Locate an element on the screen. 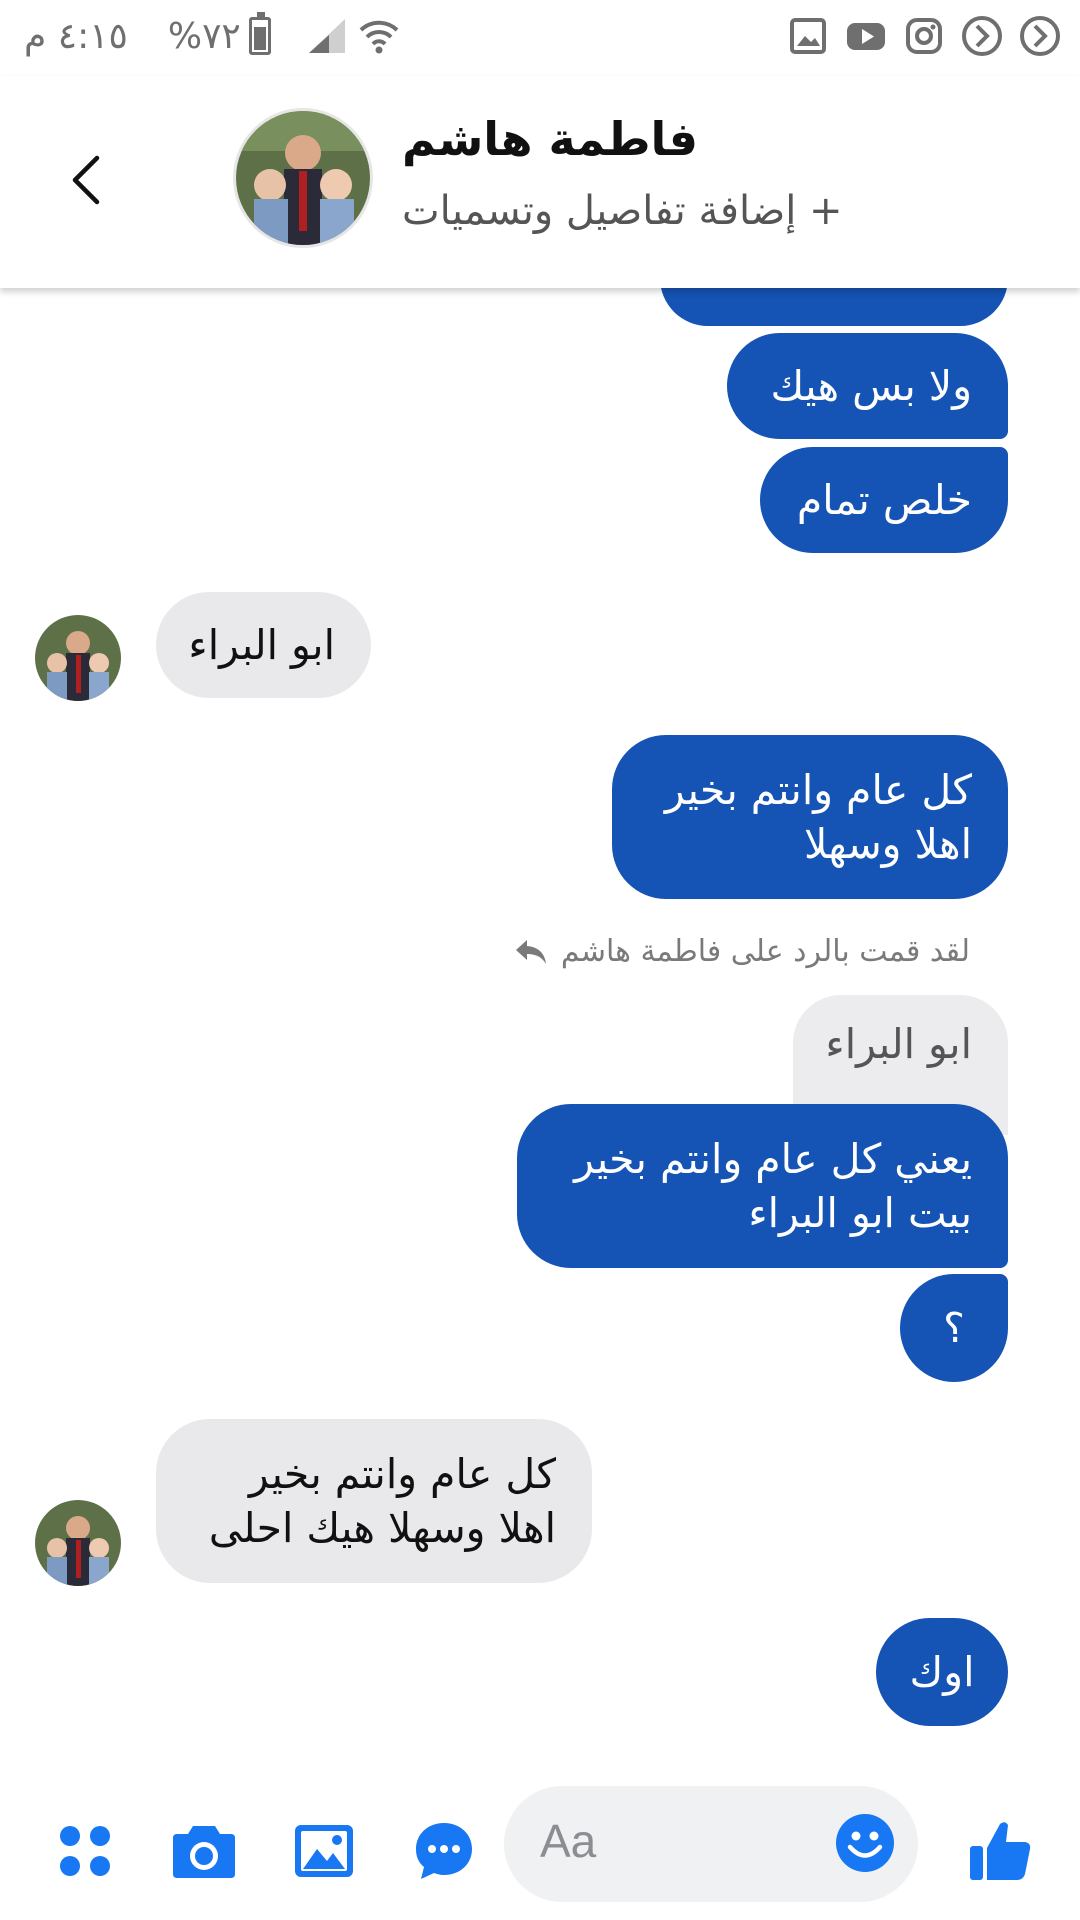  status-bar: ٤:١٥ م %٧٢ is located at coordinates (540, 38).